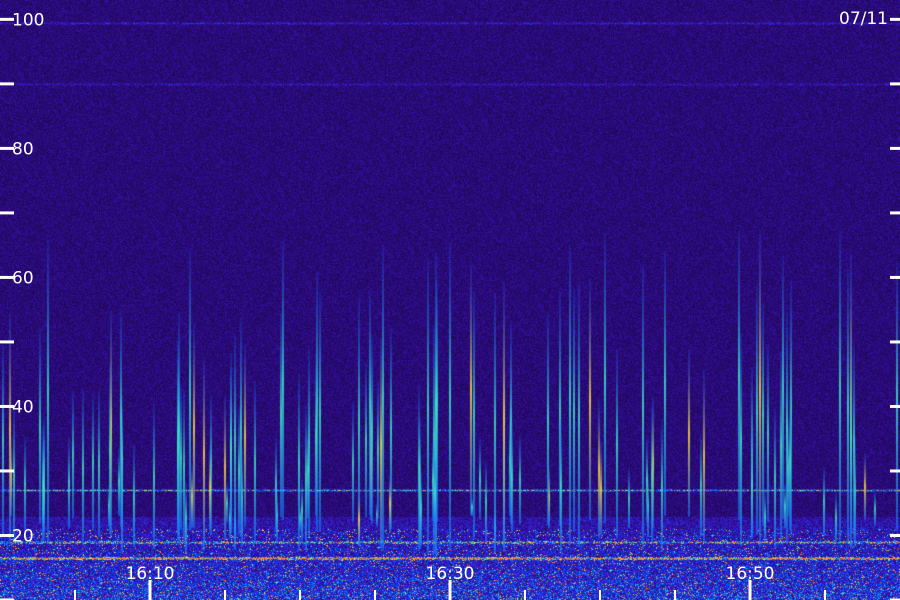 This screenshot has height=600, width=900. What do you see at coordinates (23, 278) in the screenshot?
I see `y-tick-label: 60` at bounding box center [23, 278].